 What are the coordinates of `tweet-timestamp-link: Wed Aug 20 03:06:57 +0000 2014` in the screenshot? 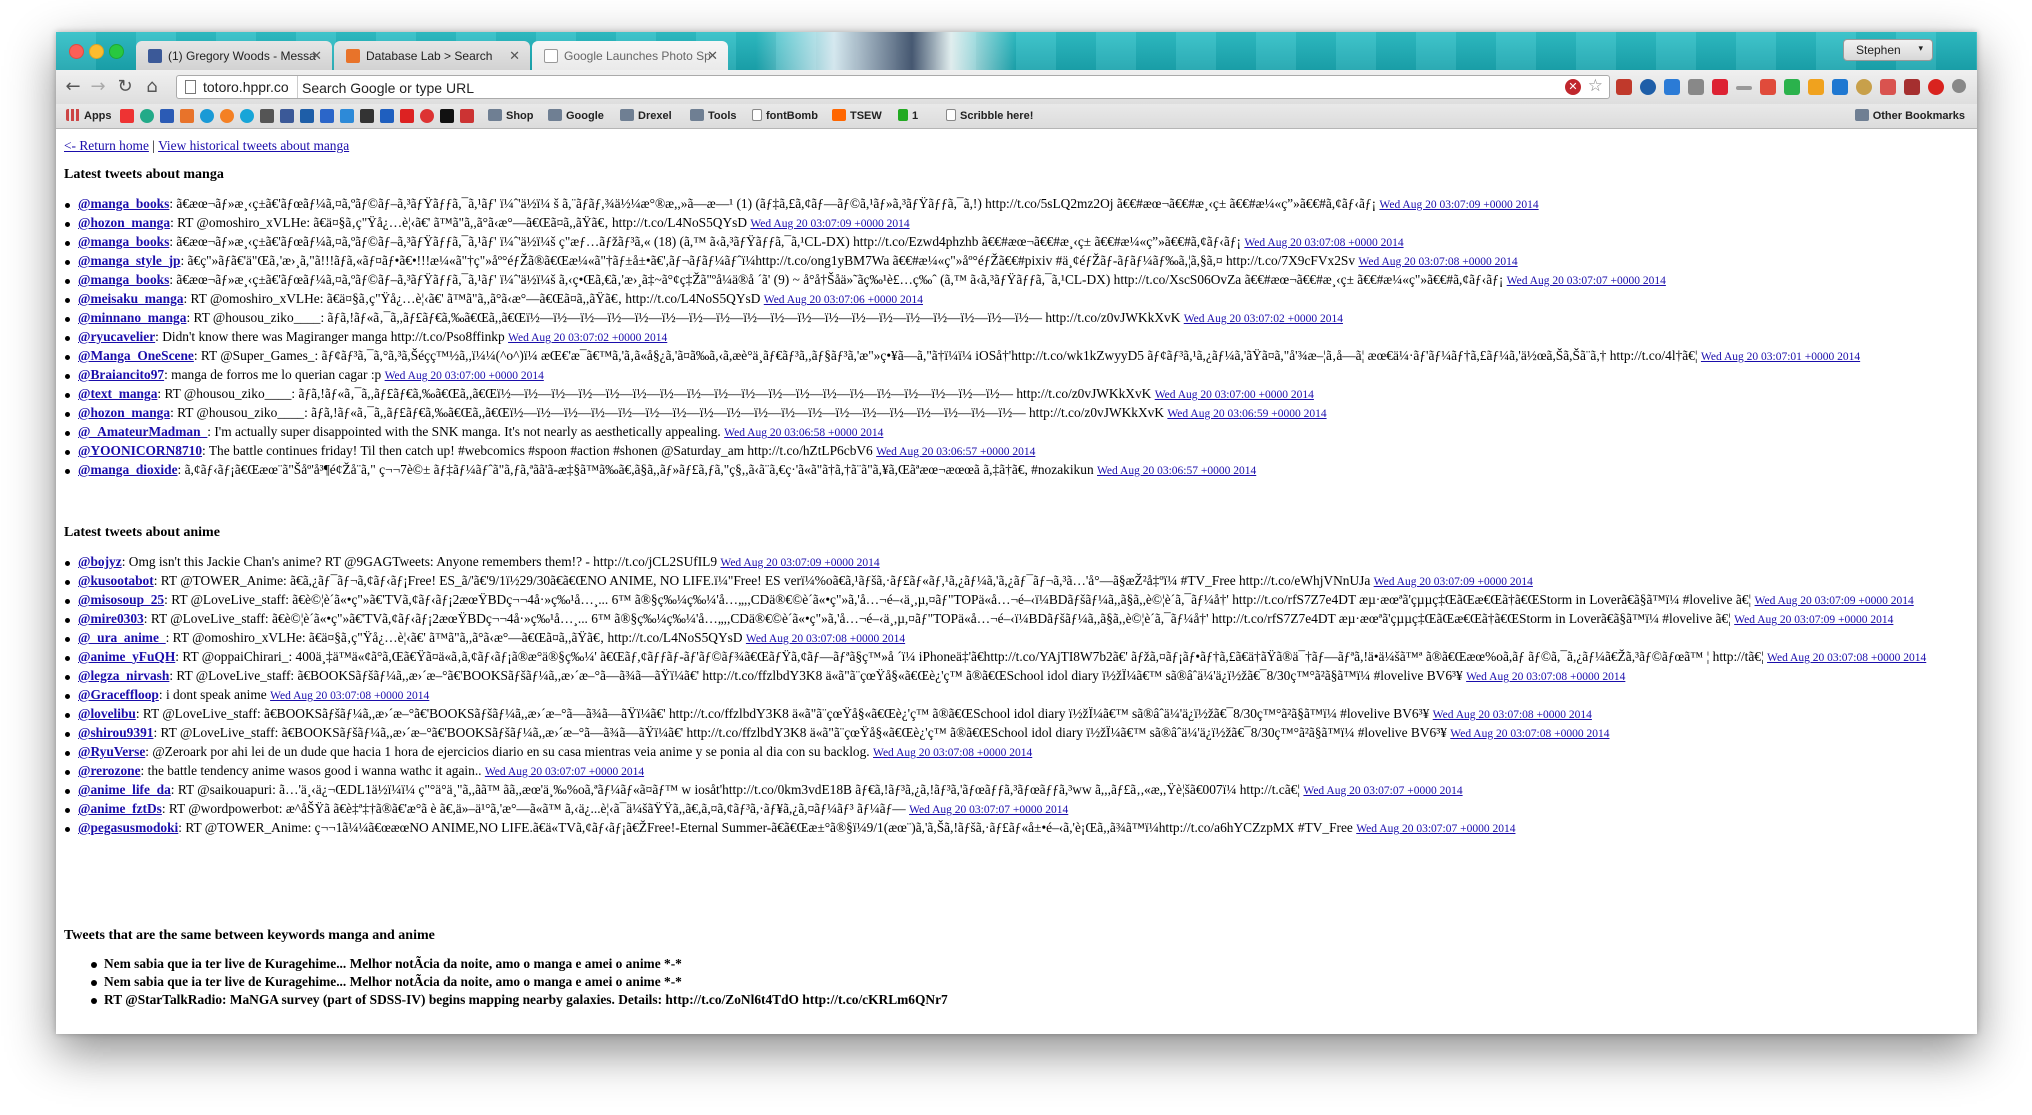 It's located at (955, 452).